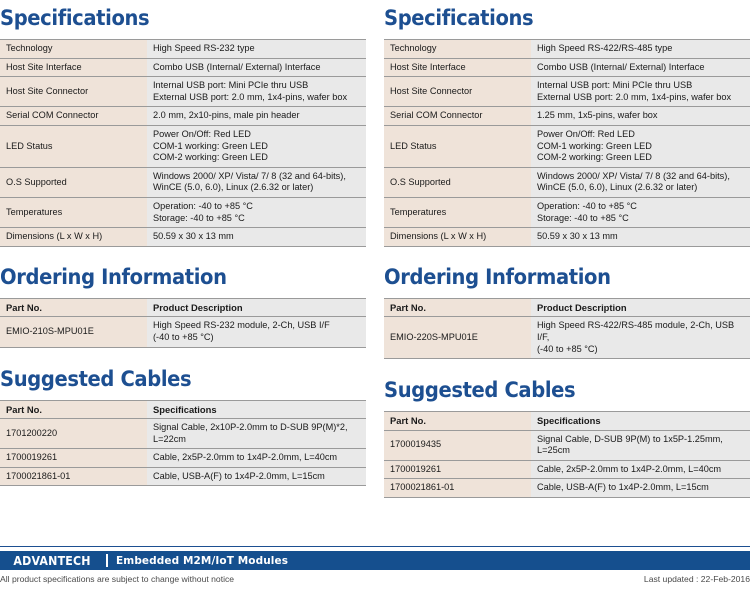  I want to click on table-row: Technology High Speed RS-232 type, so click(183, 49).